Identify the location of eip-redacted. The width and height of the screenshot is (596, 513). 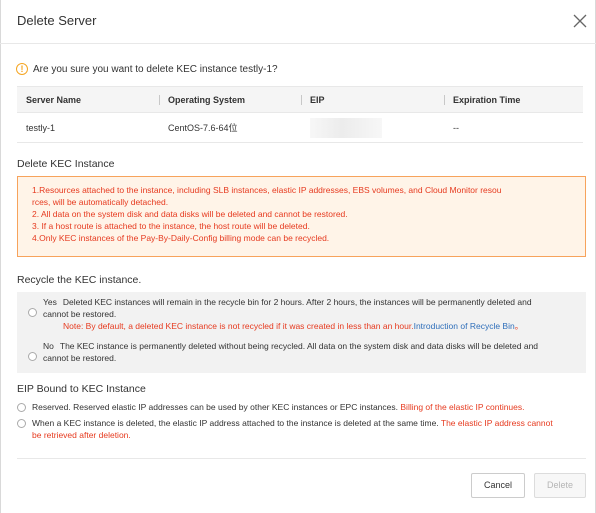
(346, 127).